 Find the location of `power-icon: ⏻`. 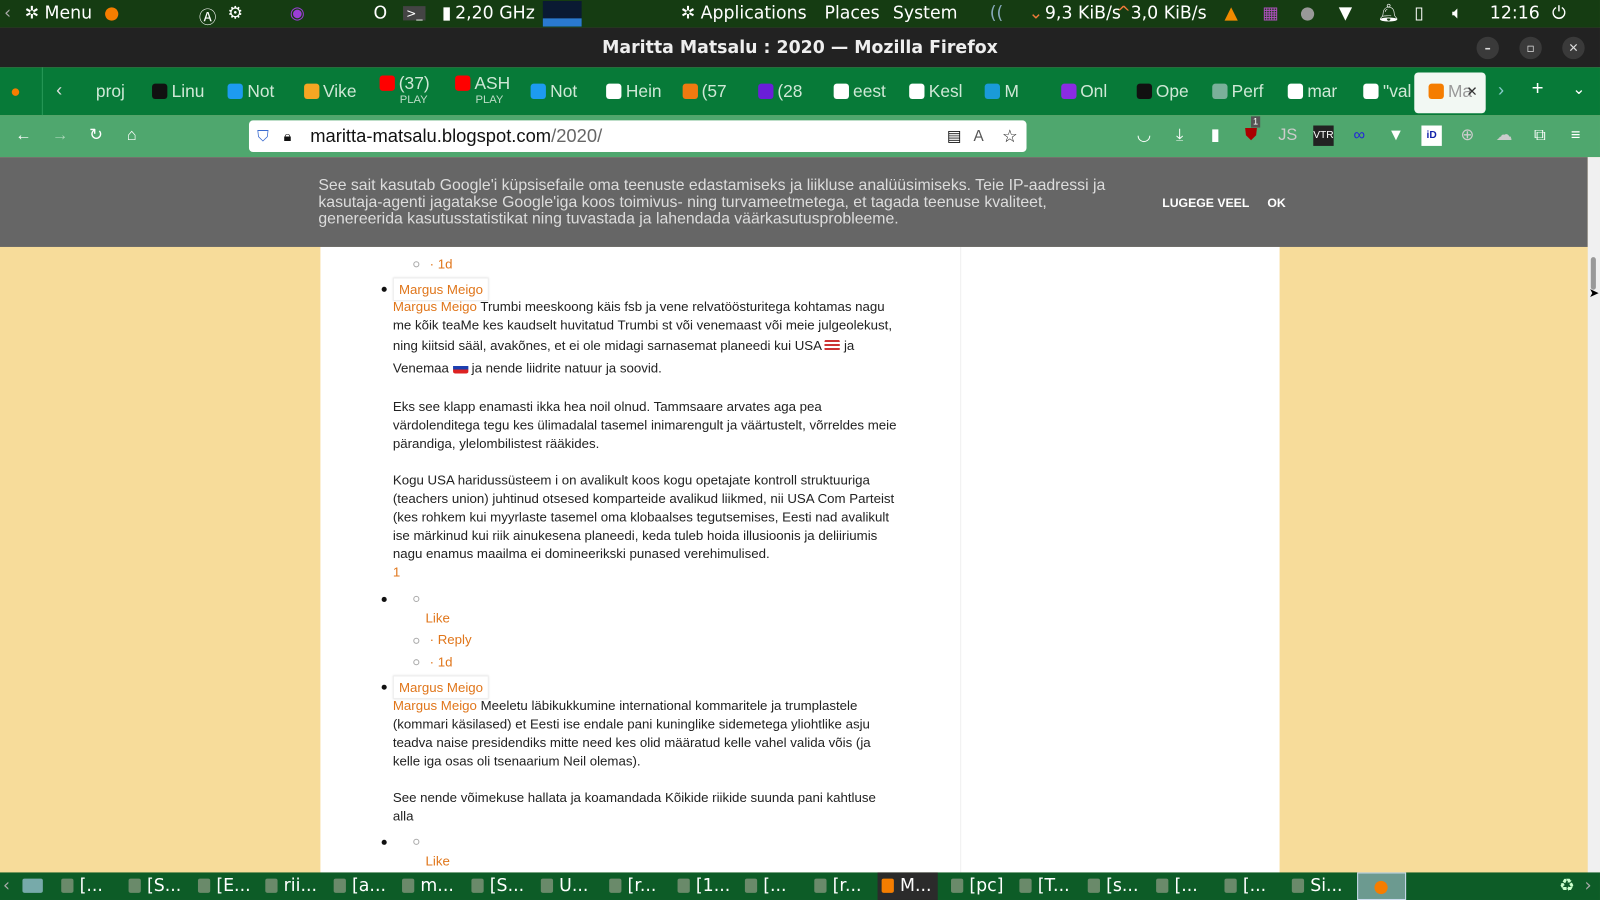

power-icon: ⏻ is located at coordinates (1559, 13).